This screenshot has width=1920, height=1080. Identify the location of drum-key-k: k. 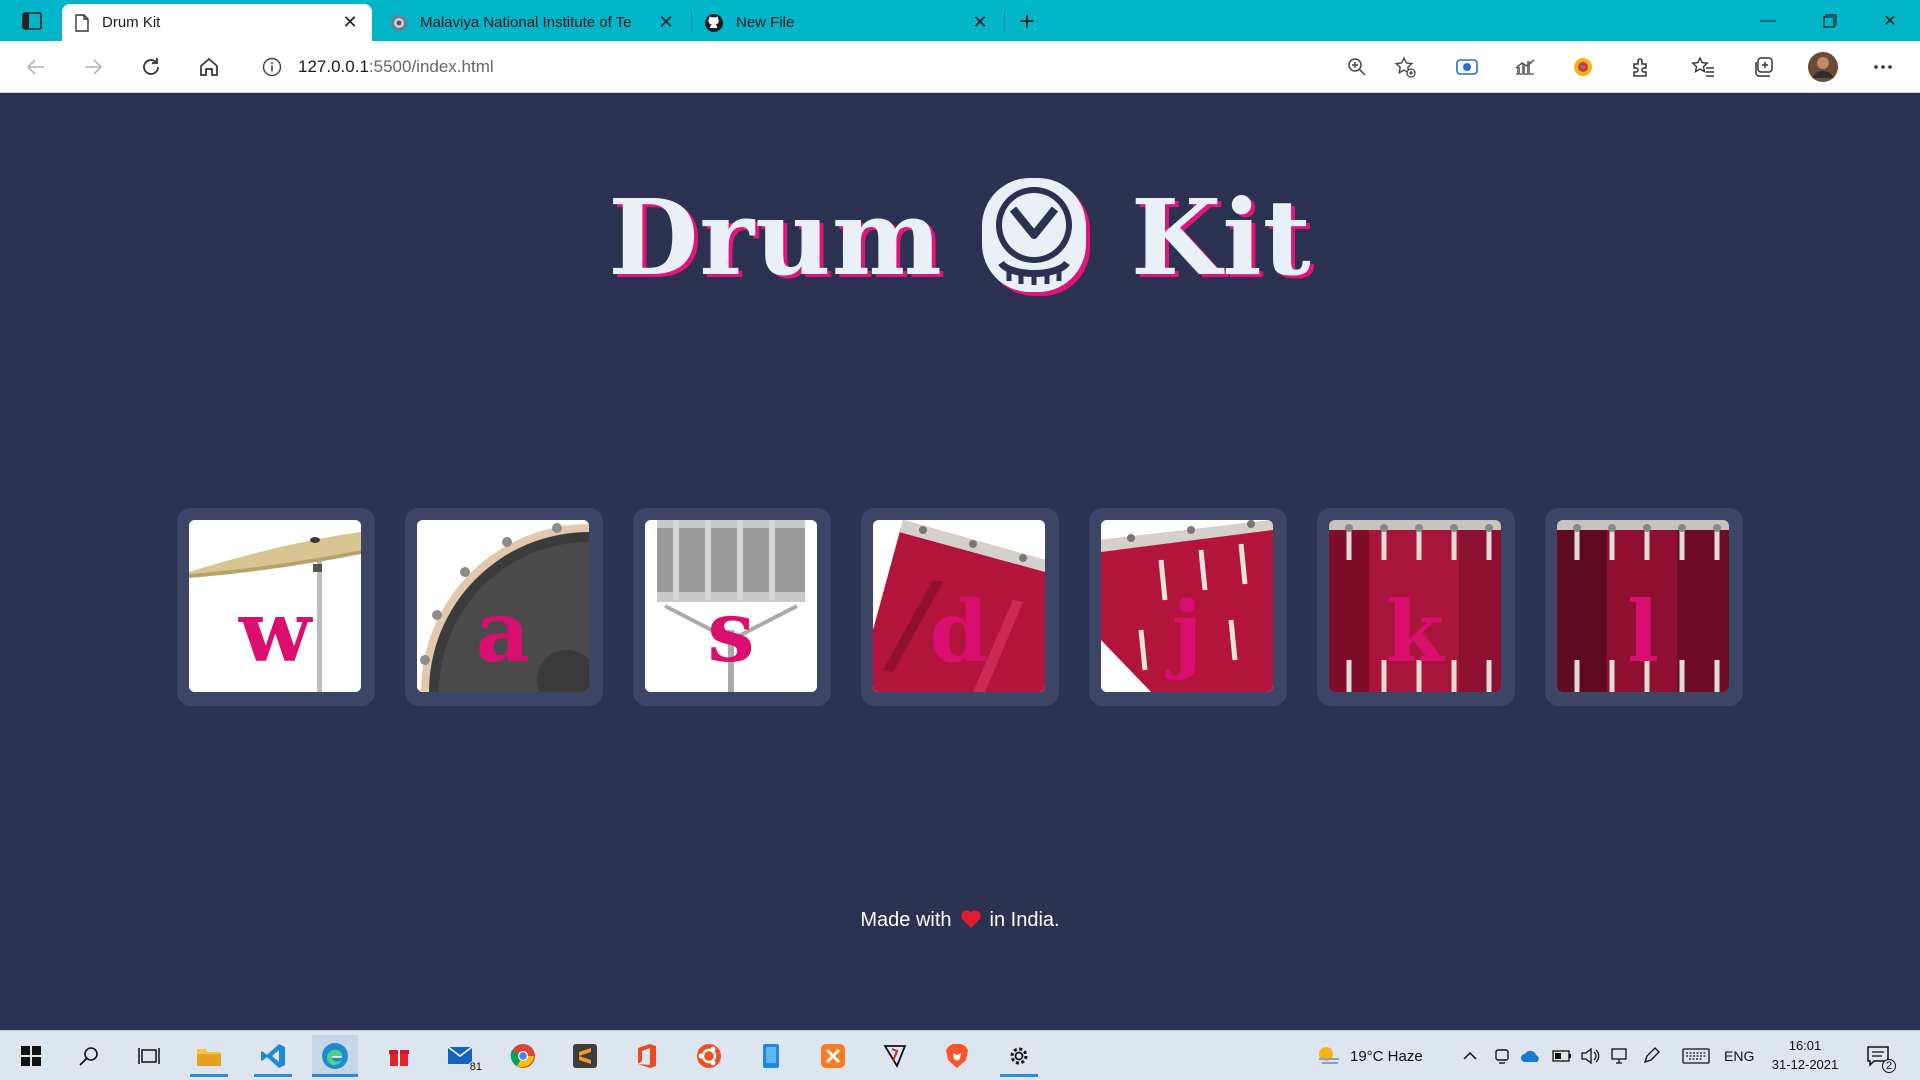
(1416, 607).